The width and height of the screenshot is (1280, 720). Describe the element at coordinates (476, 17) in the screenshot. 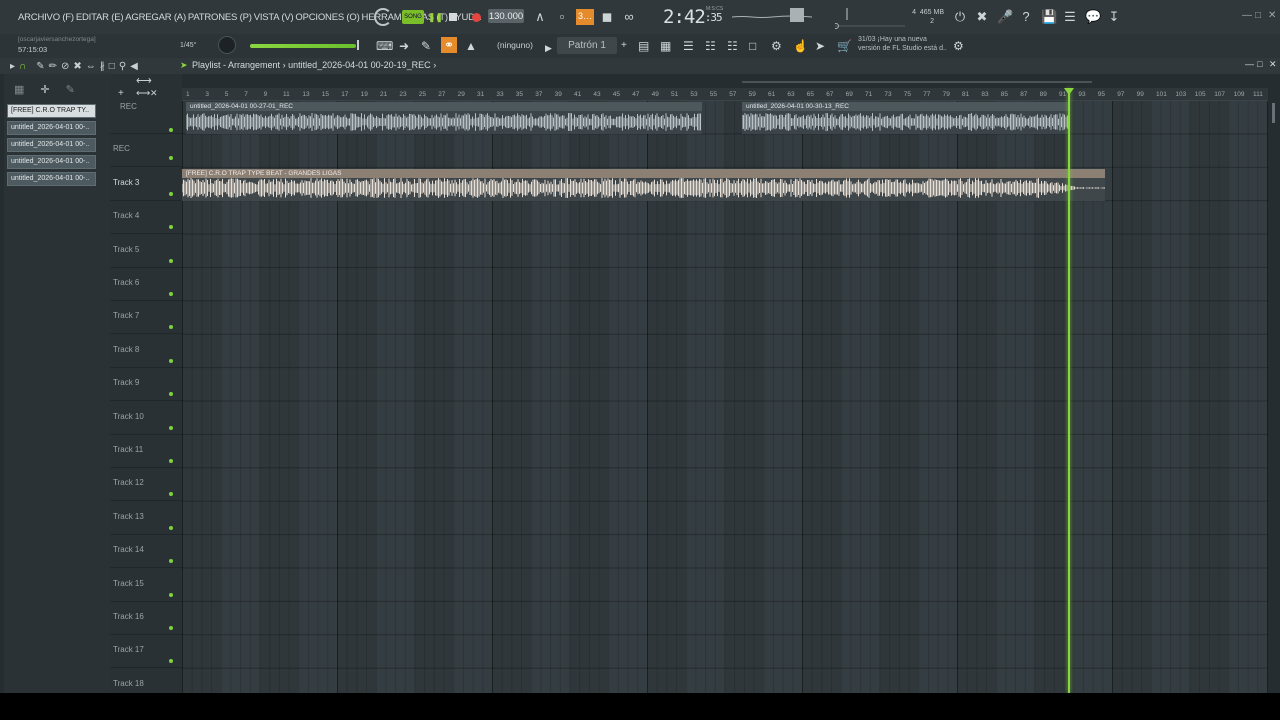

I see `record-button` at that location.